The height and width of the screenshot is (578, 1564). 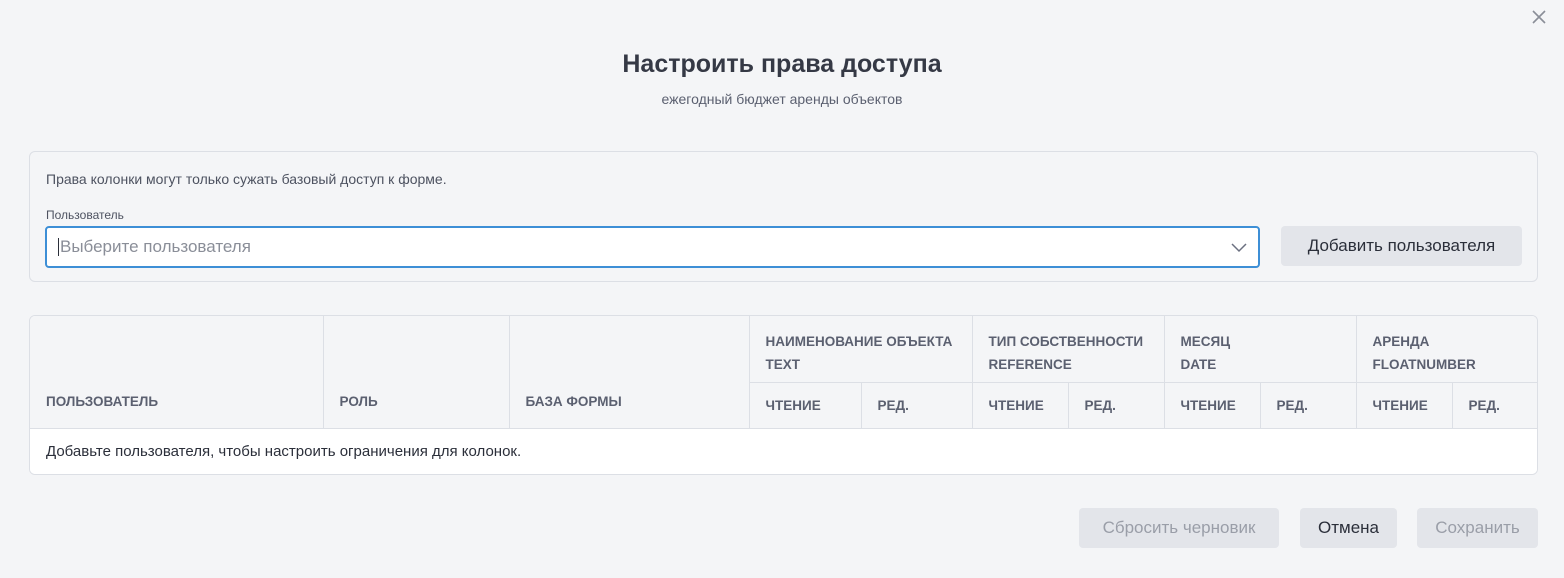 What do you see at coordinates (1198, 364) in the screenshot?
I see `field-group-type: DATE` at bounding box center [1198, 364].